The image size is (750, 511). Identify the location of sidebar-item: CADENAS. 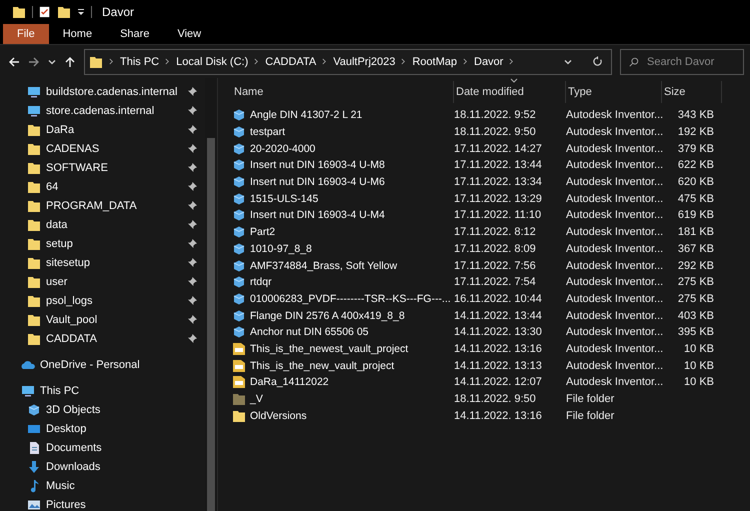
(102, 148).